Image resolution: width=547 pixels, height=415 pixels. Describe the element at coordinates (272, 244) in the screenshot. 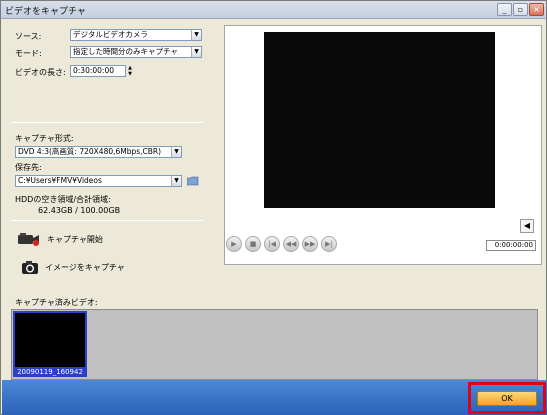

I see `go-to-start-button: |◀` at that location.